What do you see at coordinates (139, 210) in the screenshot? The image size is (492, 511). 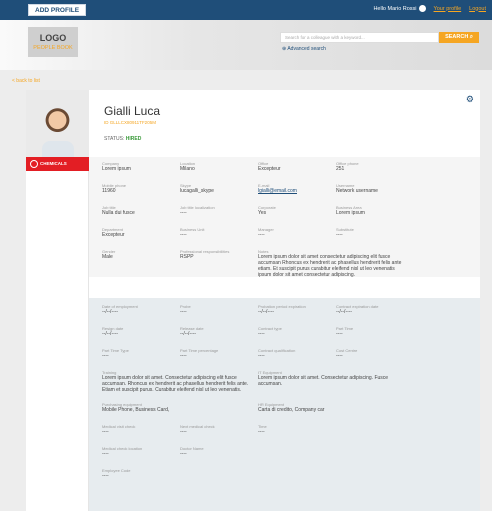 I see `info-field: Job title Nulla dui fusce` at bounding box center [139, 210].